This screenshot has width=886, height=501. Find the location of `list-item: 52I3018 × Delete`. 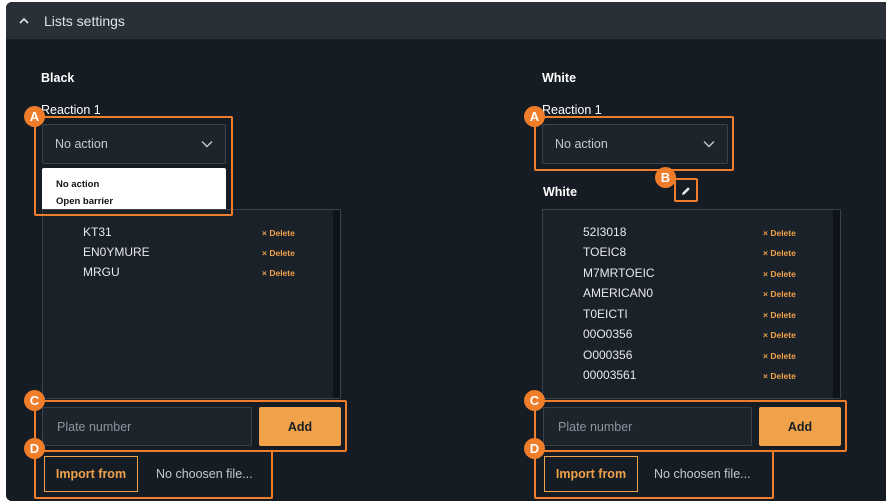

list-item: 52I3018 × Delete is located at coordinates (691, 233).